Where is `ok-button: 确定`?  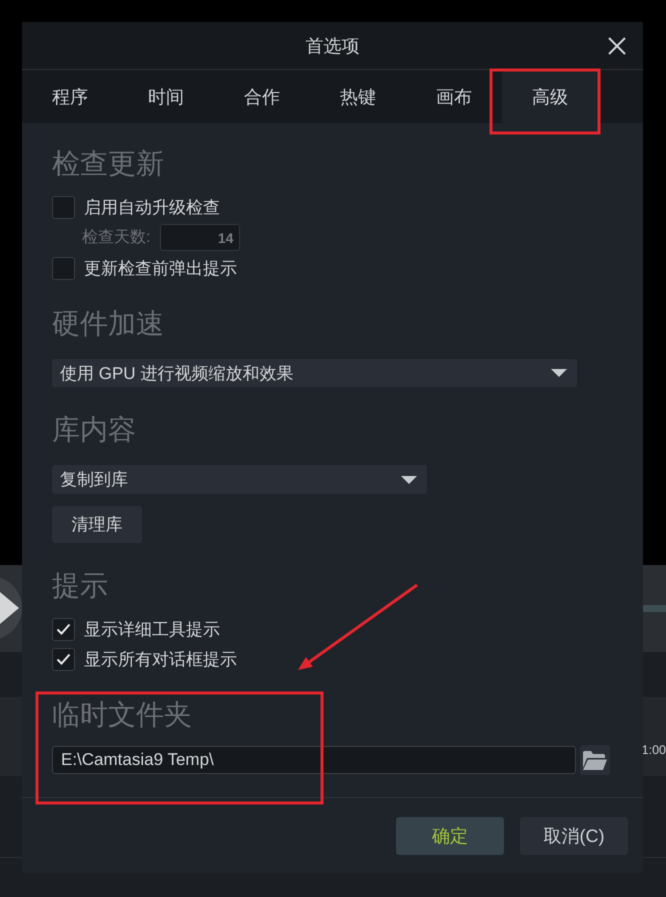
ok-button: 确定 is located at coordinates (450, 836).